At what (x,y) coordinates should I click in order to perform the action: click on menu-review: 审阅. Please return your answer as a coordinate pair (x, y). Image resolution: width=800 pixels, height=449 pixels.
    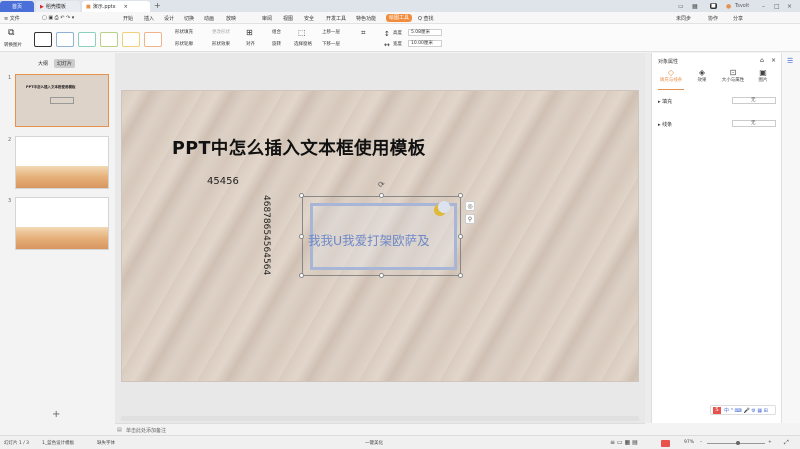
    Looking at the image, I should click on (267, 18).